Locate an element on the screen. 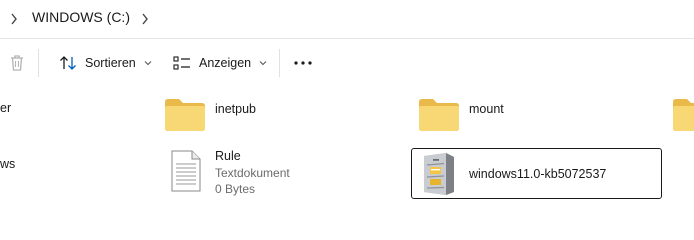 This screenshot has width=694, height=240. file-name: inetpub is located at coordinates (236, 109).